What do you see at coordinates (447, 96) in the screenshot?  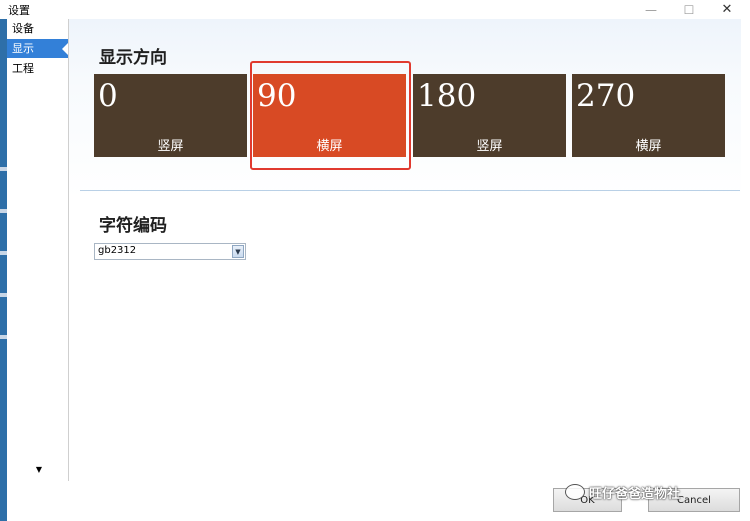 I see `orientation-value: 180` at bounding box center [447, 96].